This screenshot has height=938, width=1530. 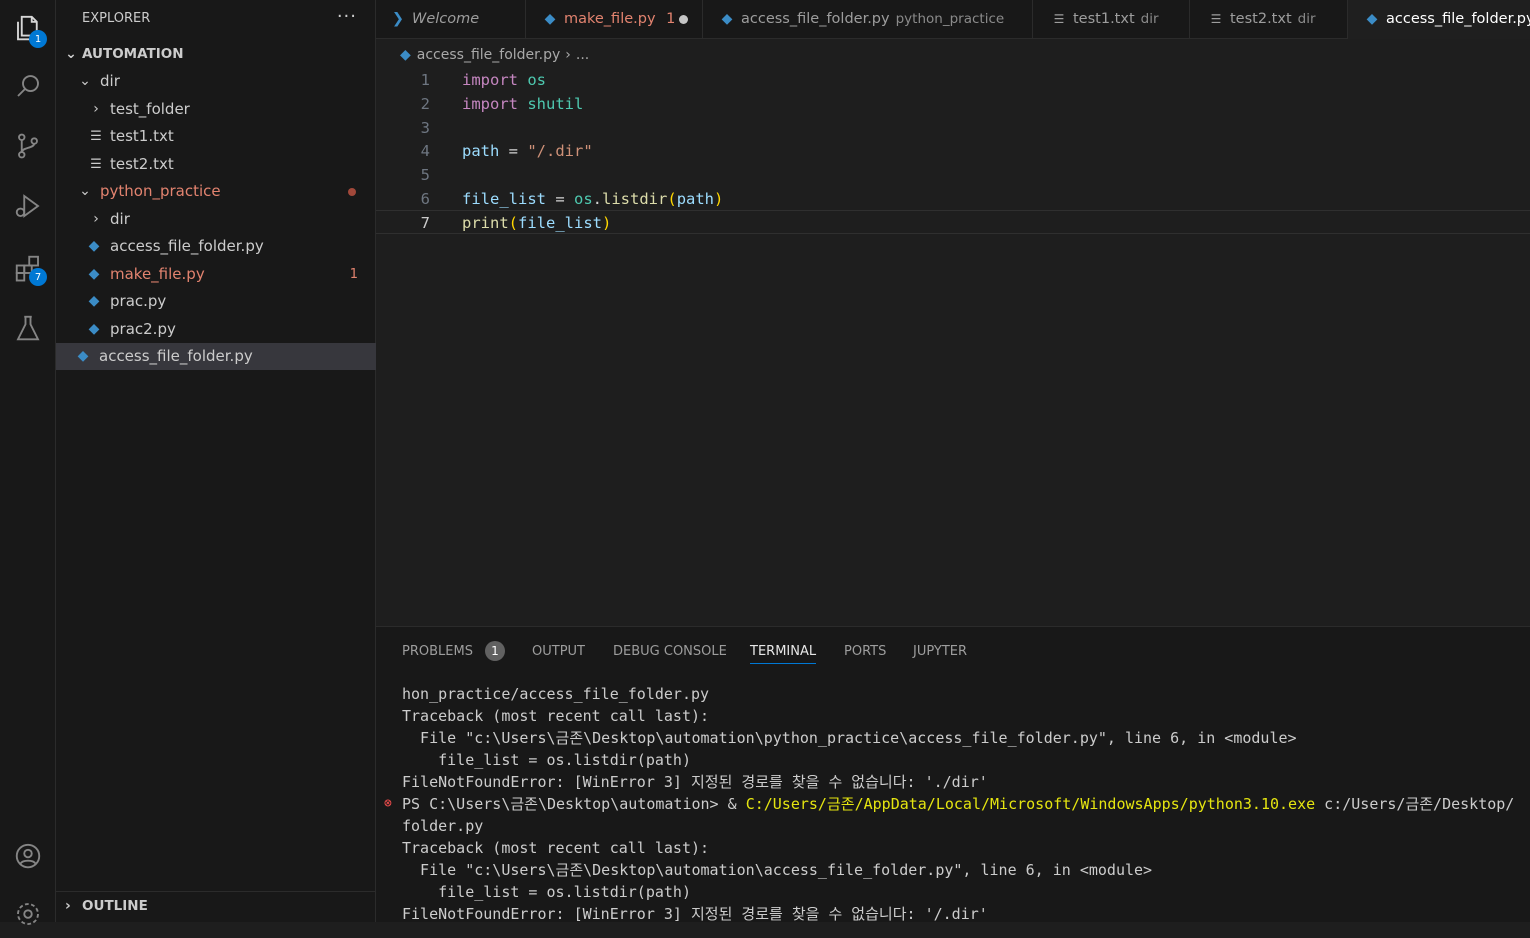 What do you see at coordinates (142, 136) in the screenshot?
I see `tree-item-label: test1.txt` at bounding box center [142, 136].